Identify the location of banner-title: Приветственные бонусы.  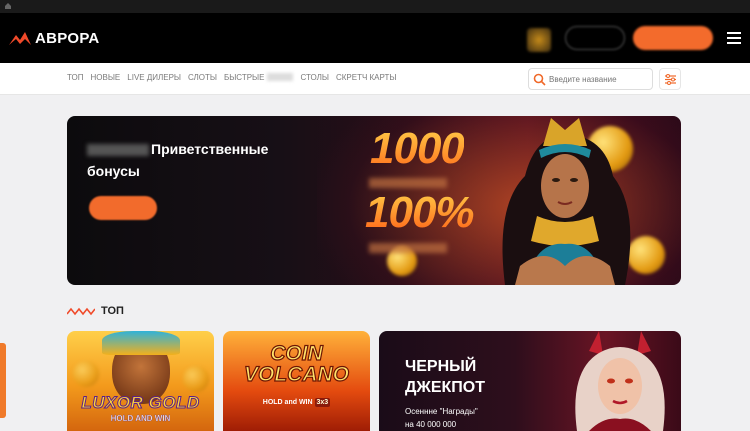
(178, 160).